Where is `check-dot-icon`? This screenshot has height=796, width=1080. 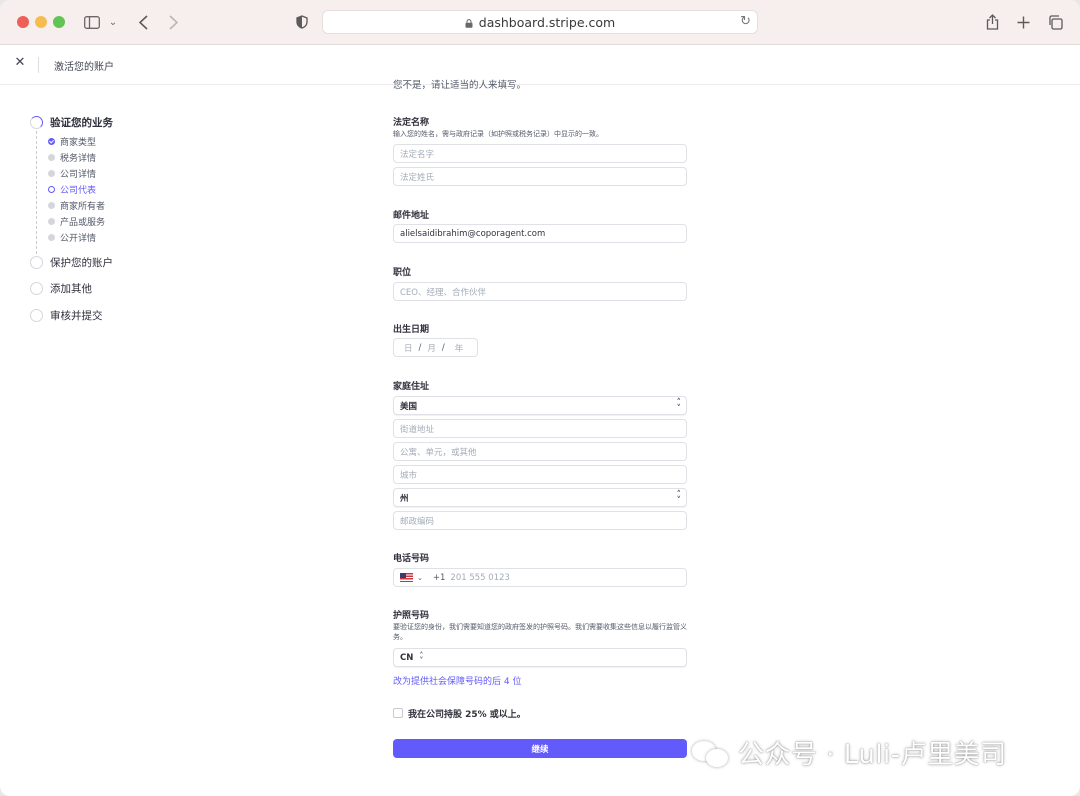 check-dot-icon is located at coordinates (51, 141).